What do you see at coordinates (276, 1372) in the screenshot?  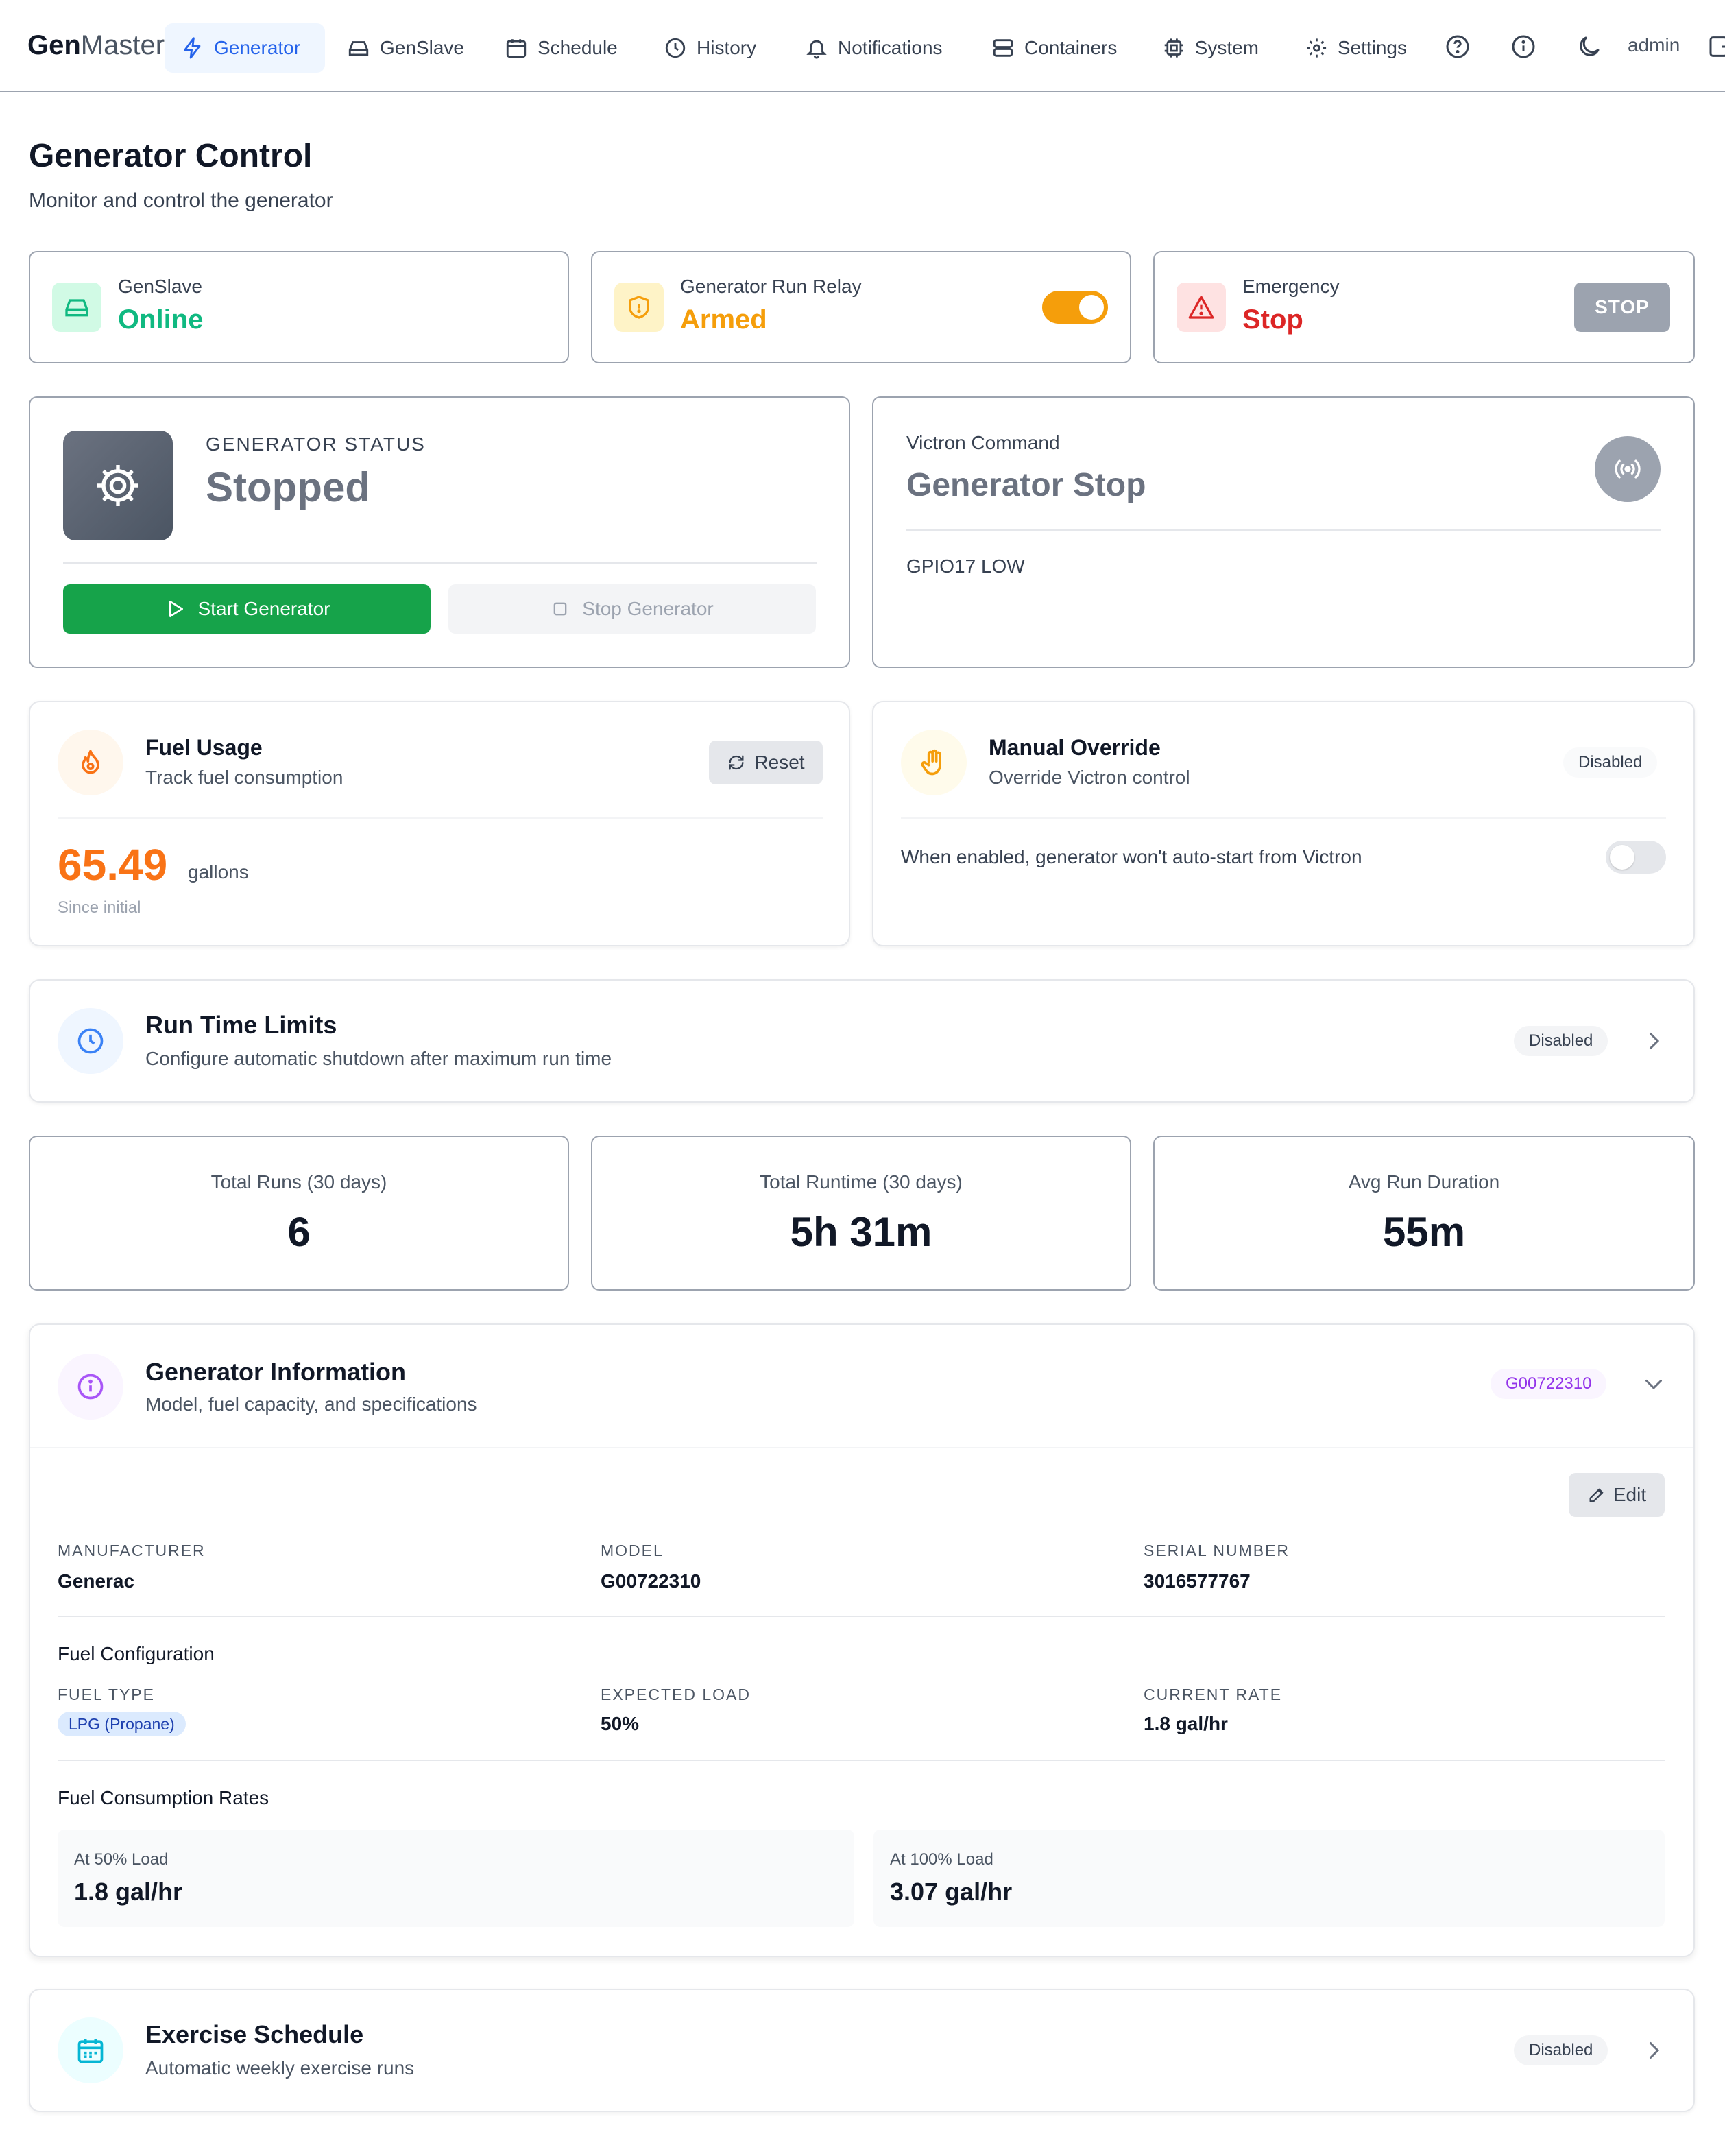 I see `gen-info-title: Generator Information` at bounding box center [276, 1372].